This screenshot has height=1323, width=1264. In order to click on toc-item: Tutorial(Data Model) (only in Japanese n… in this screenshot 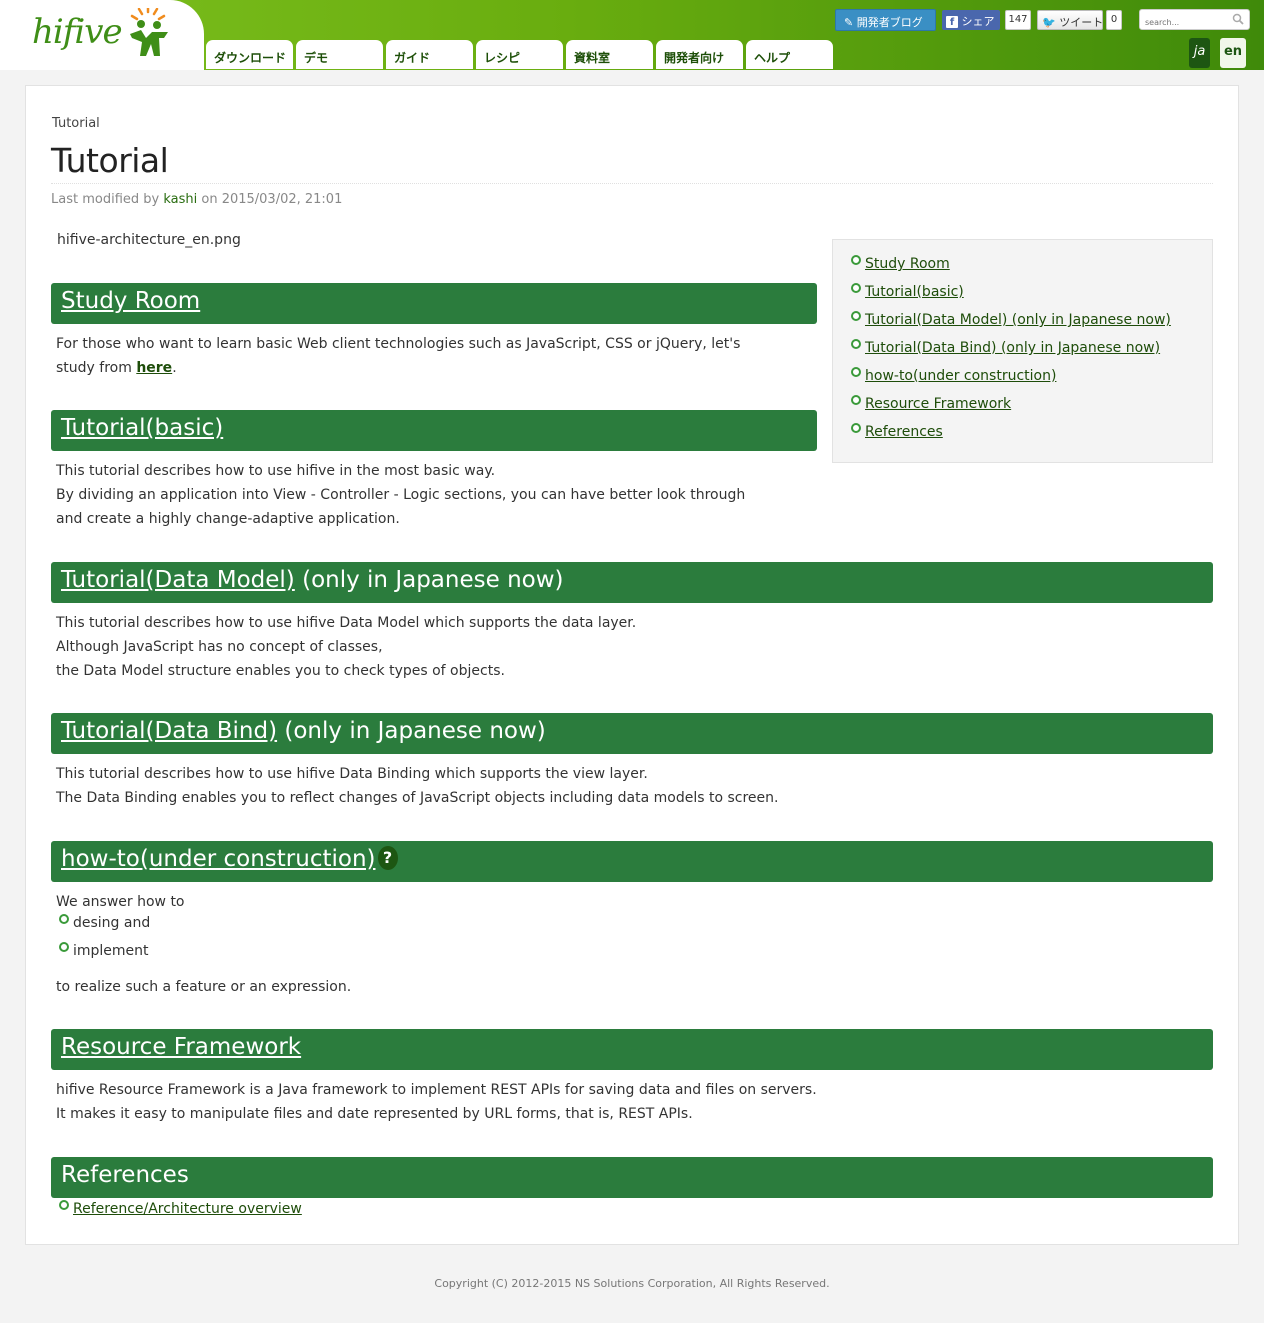, I will do `click(1031, 320)`.